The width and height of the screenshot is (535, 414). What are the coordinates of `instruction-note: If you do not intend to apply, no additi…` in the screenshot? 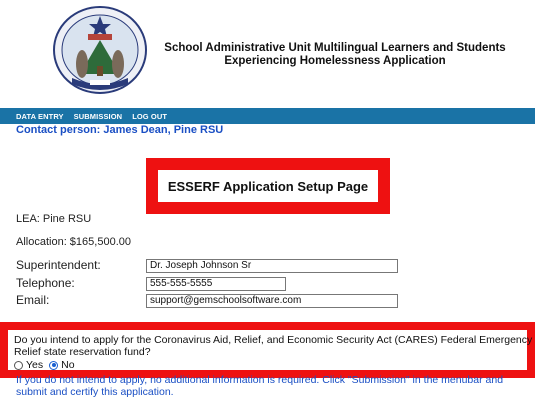 It's located at (260, 386).